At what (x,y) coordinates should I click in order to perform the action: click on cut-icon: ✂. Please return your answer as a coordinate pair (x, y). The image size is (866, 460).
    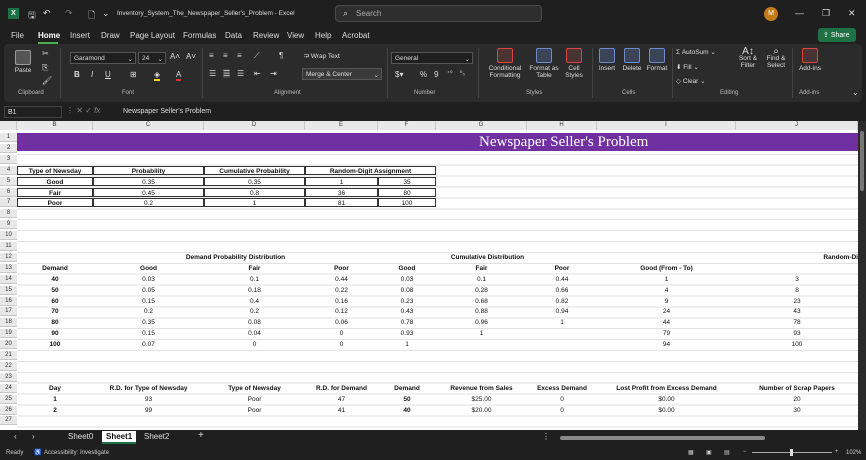
    Looking at the image, I should click on (45, 53).